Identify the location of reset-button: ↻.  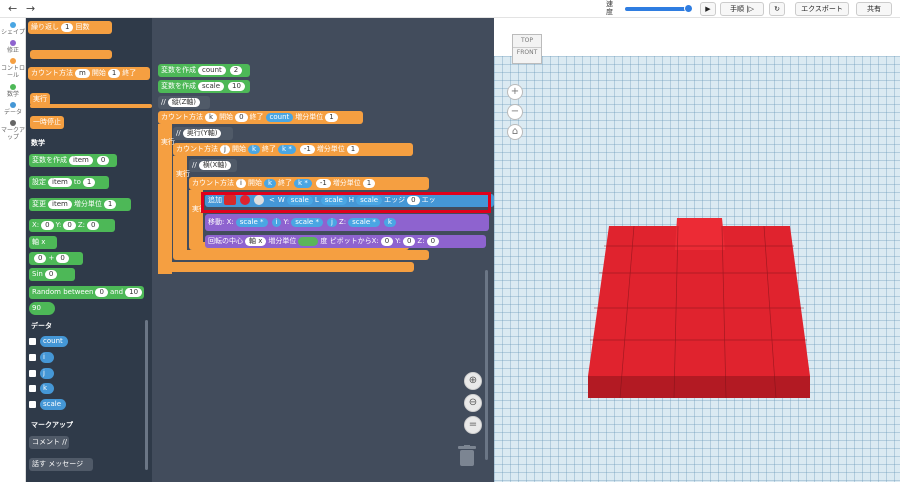
(777, 9).